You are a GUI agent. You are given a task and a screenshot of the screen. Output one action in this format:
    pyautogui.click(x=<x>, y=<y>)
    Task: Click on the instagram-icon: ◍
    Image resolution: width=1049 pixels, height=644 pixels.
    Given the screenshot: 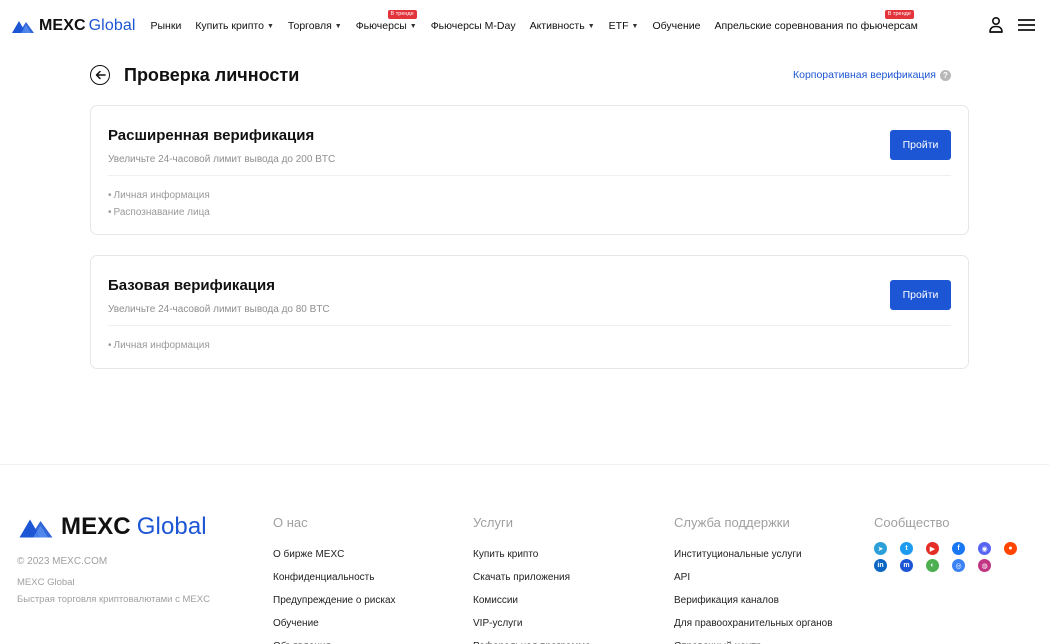 What is the action you would take?
    pyautogui.click(x=984, y=565)
    